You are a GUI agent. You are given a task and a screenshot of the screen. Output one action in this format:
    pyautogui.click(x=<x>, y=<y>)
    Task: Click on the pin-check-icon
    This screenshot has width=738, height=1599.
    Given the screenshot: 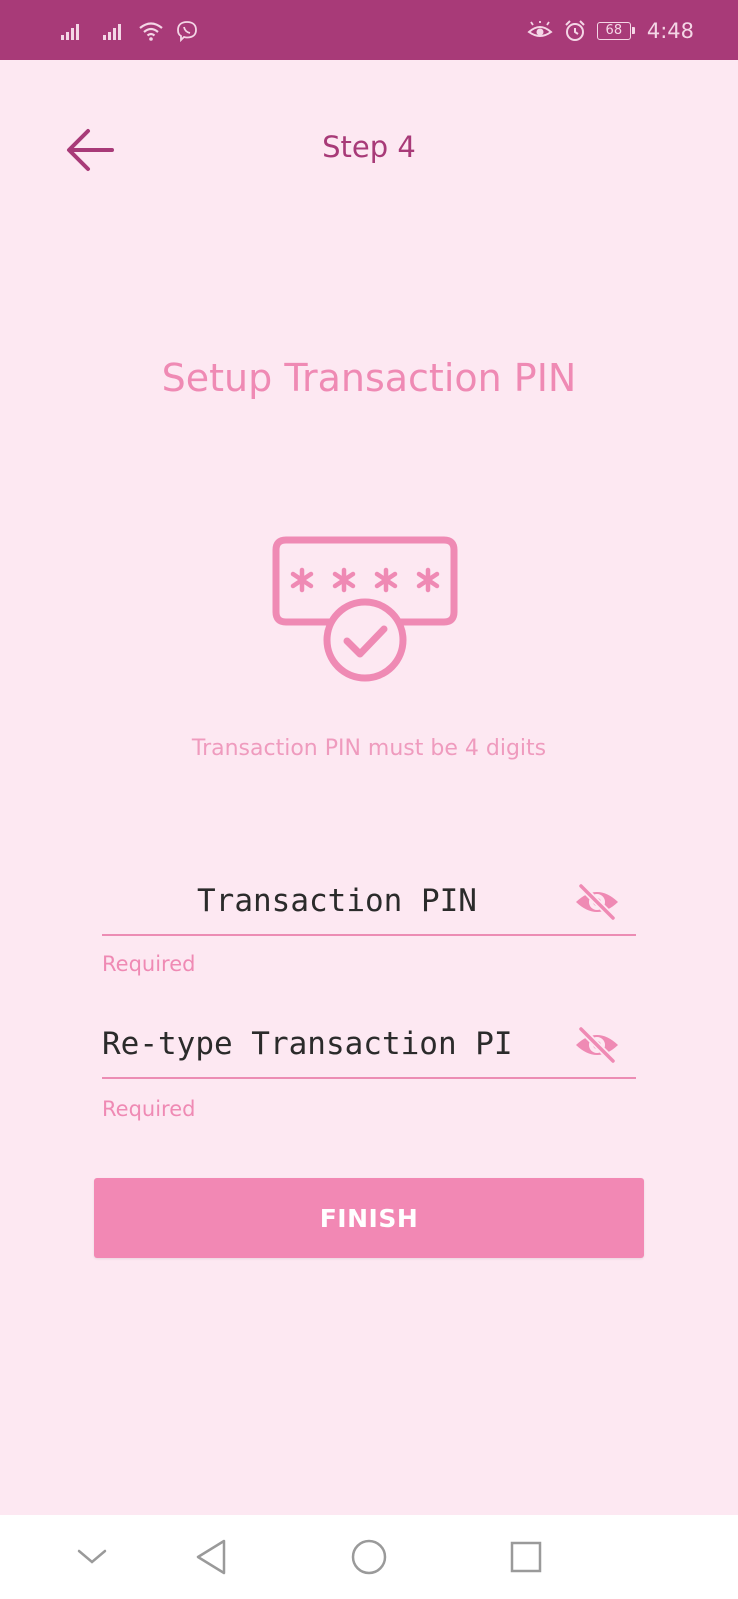 What is the action you would take?
    pyautogui.click(x=368, y=610)
    